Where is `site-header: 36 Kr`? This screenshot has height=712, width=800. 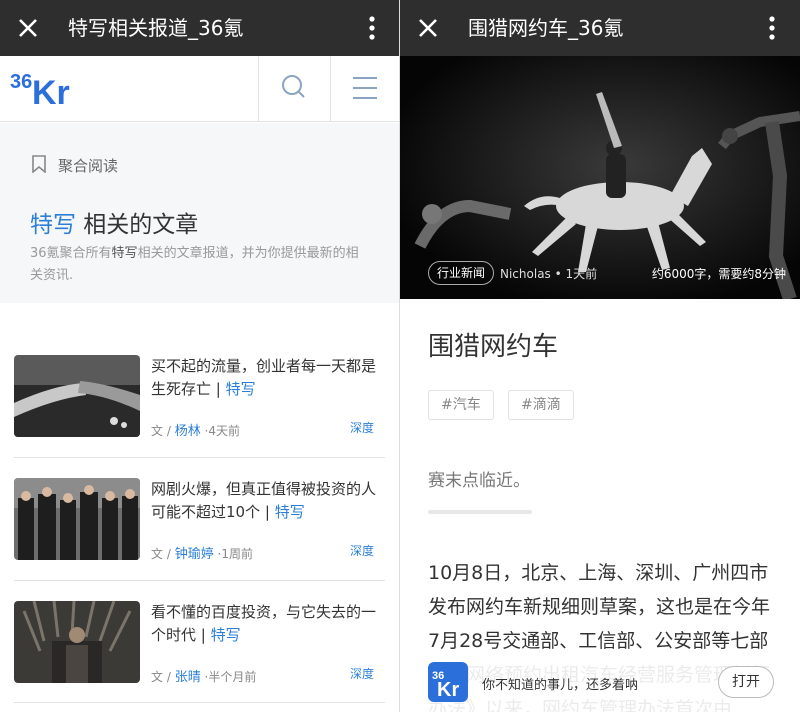 site-header: 36 Kr is located at coordinates (200, 89).